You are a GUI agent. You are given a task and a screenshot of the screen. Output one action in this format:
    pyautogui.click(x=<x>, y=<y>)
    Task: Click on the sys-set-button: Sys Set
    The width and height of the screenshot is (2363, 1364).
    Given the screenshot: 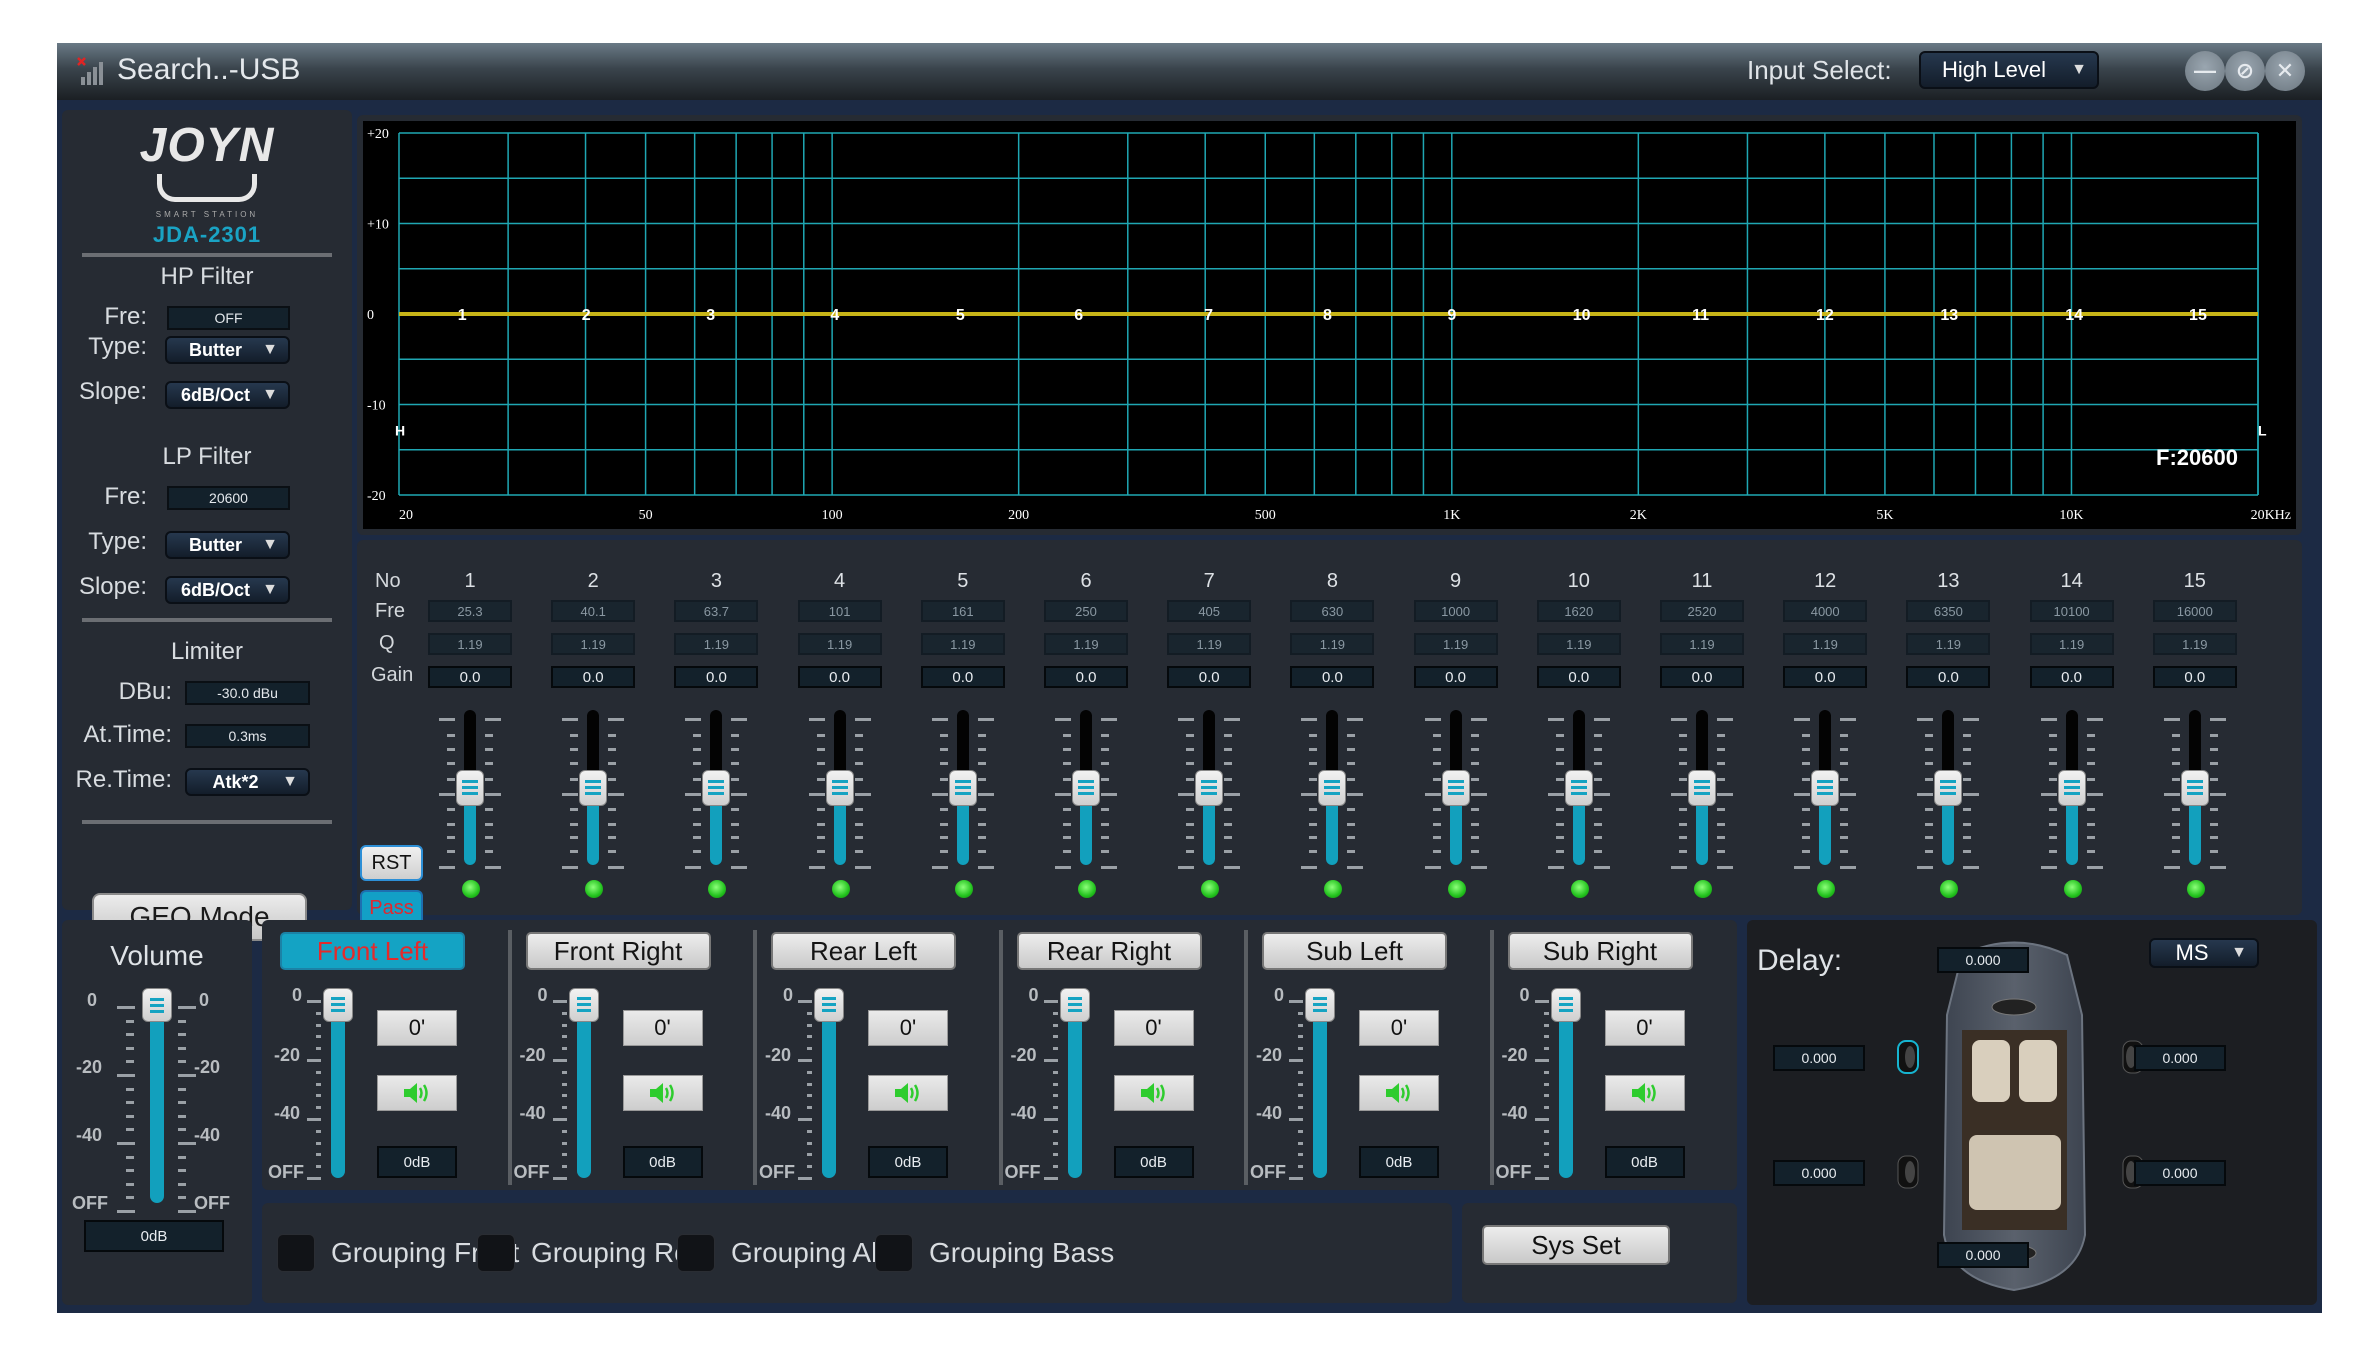 What is the action you would take?
    pyautogui.click(x=1576, y=1245)
    